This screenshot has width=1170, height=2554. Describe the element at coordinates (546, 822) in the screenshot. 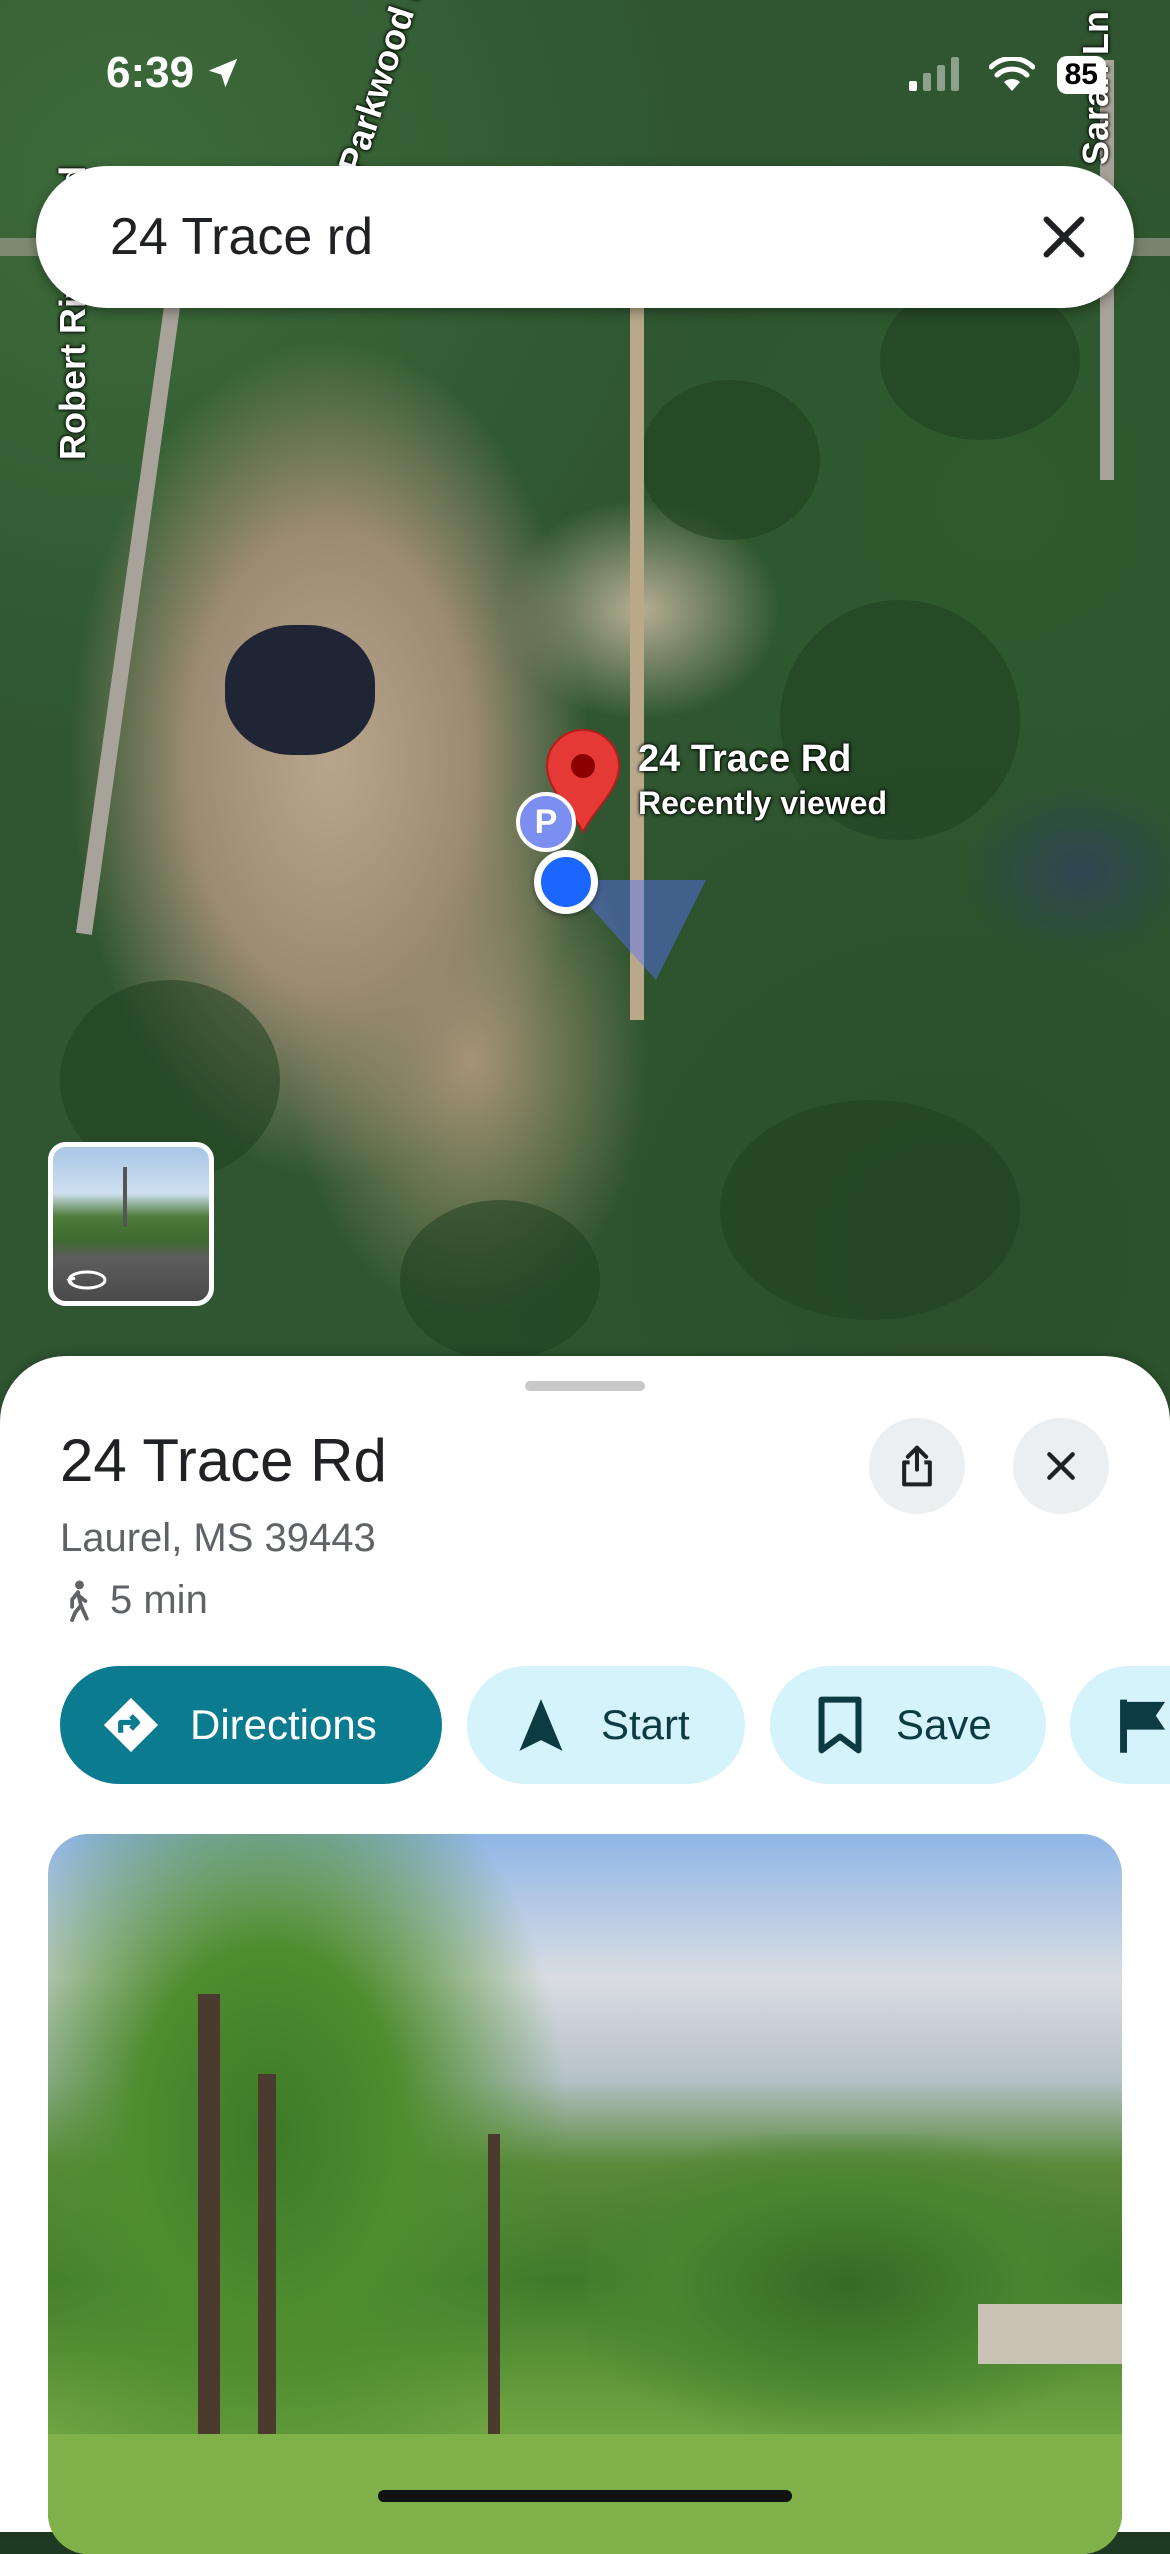

I see `parking-icon: P` at that location.